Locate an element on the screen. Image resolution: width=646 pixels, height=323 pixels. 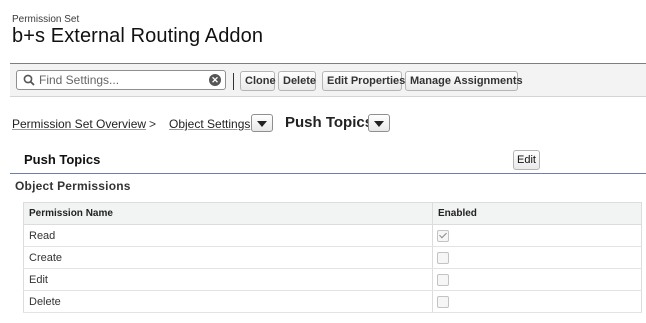
section-title: Push Topics is located at coordinates (62, 159).